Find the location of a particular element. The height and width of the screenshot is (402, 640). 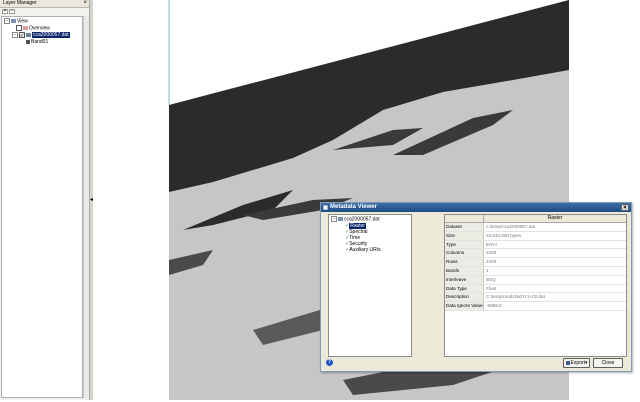

property-key: Size is located at coordinates (464, 235).